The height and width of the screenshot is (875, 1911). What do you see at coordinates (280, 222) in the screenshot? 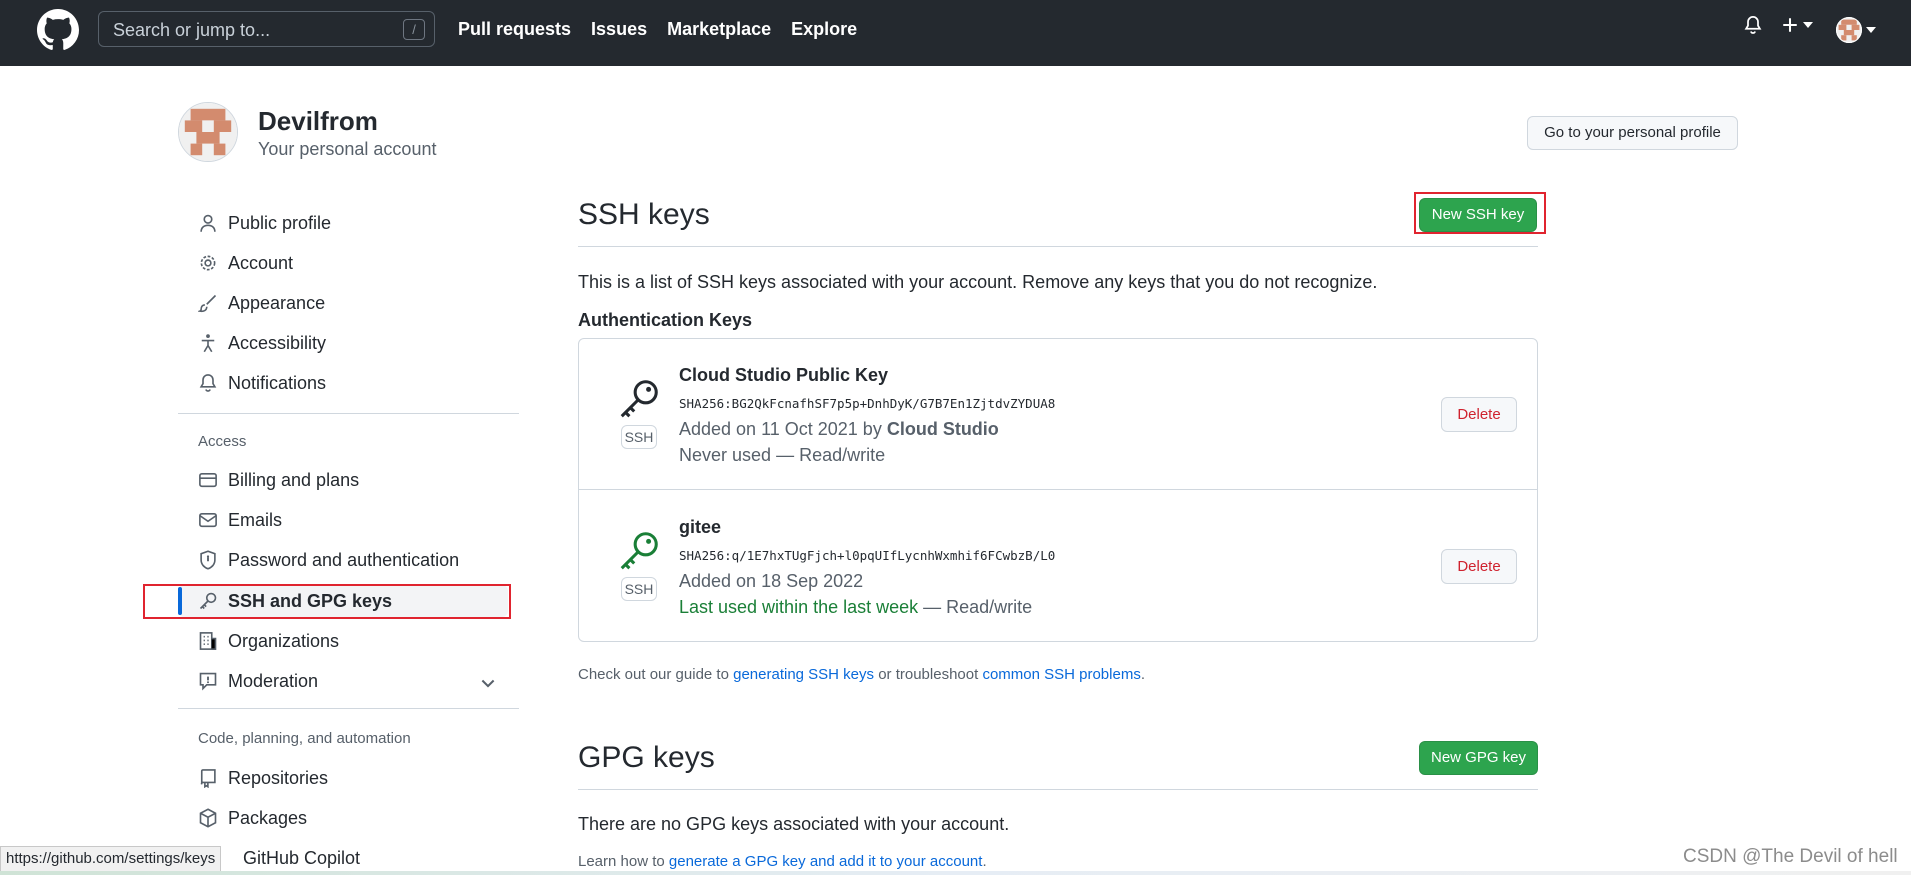
I see `sidebar-item-label: Public profile` at bounding box center [280, 222].